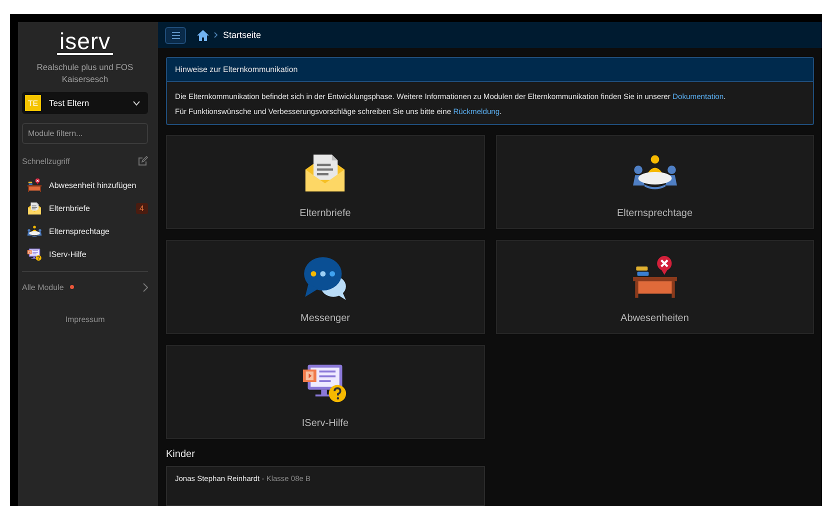  What do you see at coordinates (216, 35) in the screenshot?
I see `breadcrumb-separator-icon` at bounding box center [216, 35].